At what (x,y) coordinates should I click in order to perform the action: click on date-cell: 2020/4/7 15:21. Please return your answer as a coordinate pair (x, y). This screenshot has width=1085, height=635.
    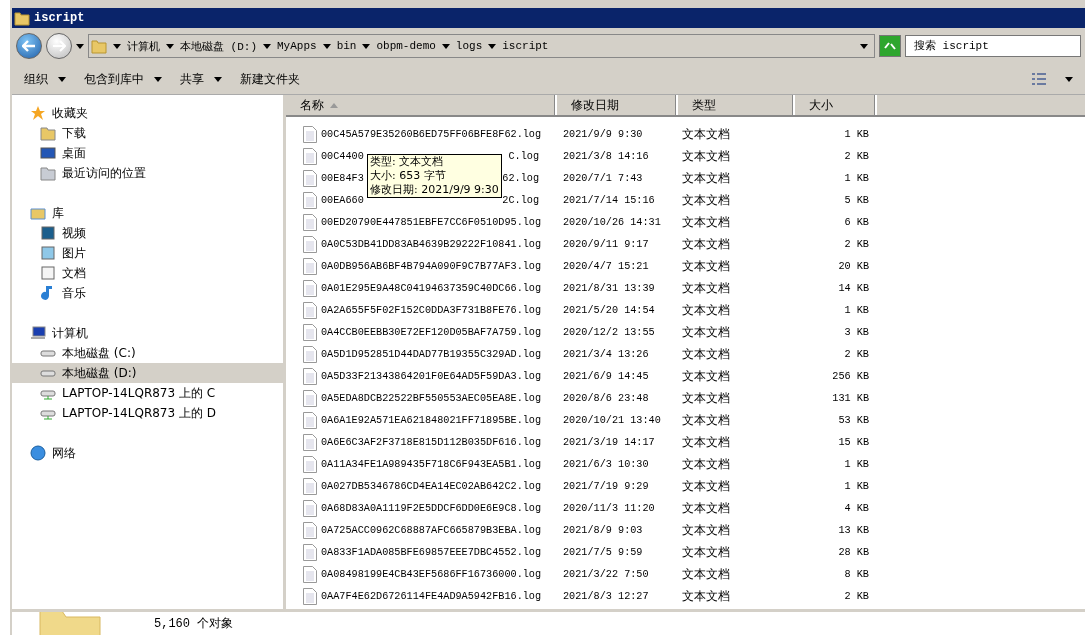
    Looking at the image, I should click on (606, 266).